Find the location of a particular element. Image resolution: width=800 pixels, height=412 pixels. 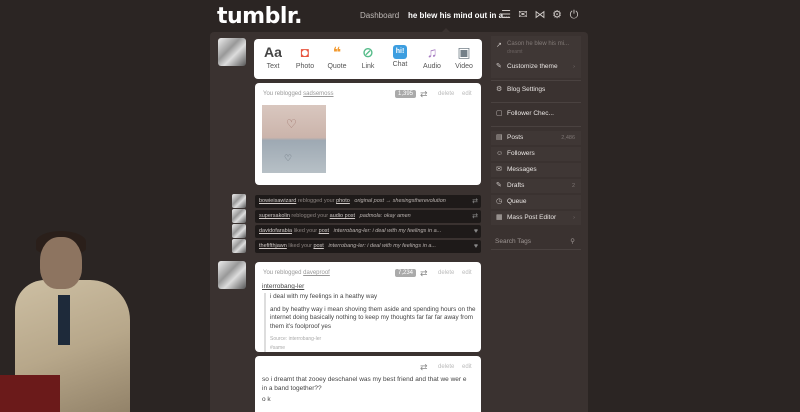

post-type-text: Aa Text is located at coordinates (273, 56).